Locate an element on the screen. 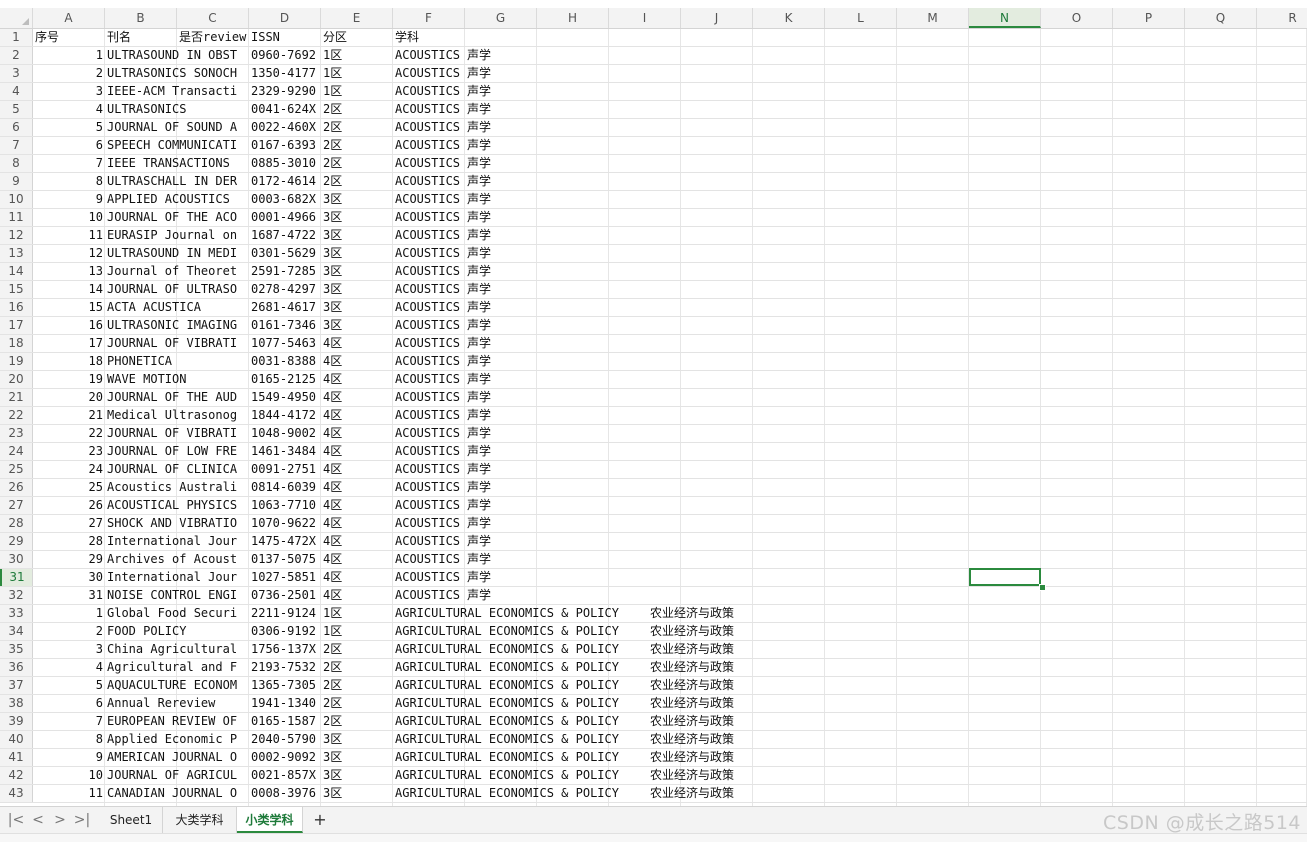 Image resolution: width=1307 pixels, height=842 pixels. header-cell: ISSN is located at coordinates (285, 37).